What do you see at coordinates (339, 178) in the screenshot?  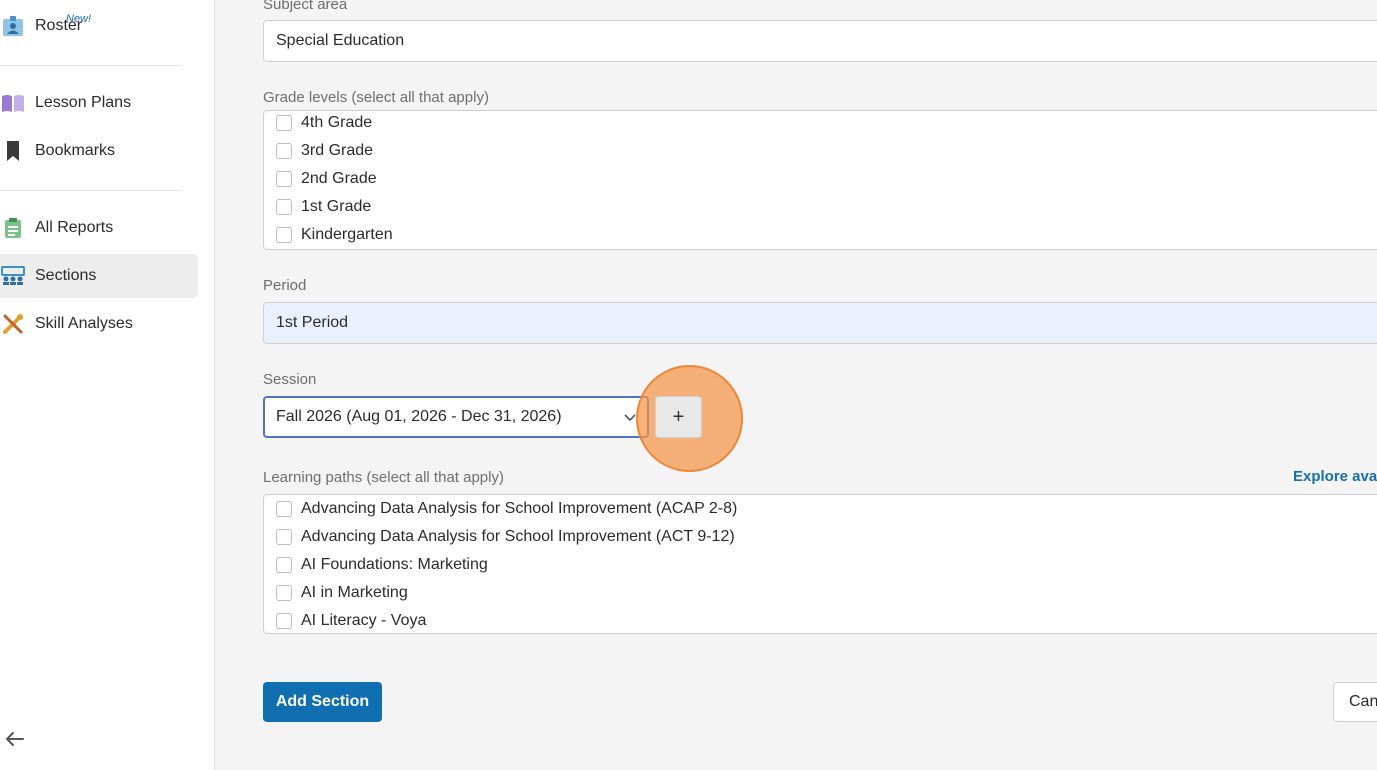 I see `option-label: 2nd Grade` at bounding box center [339, 178].